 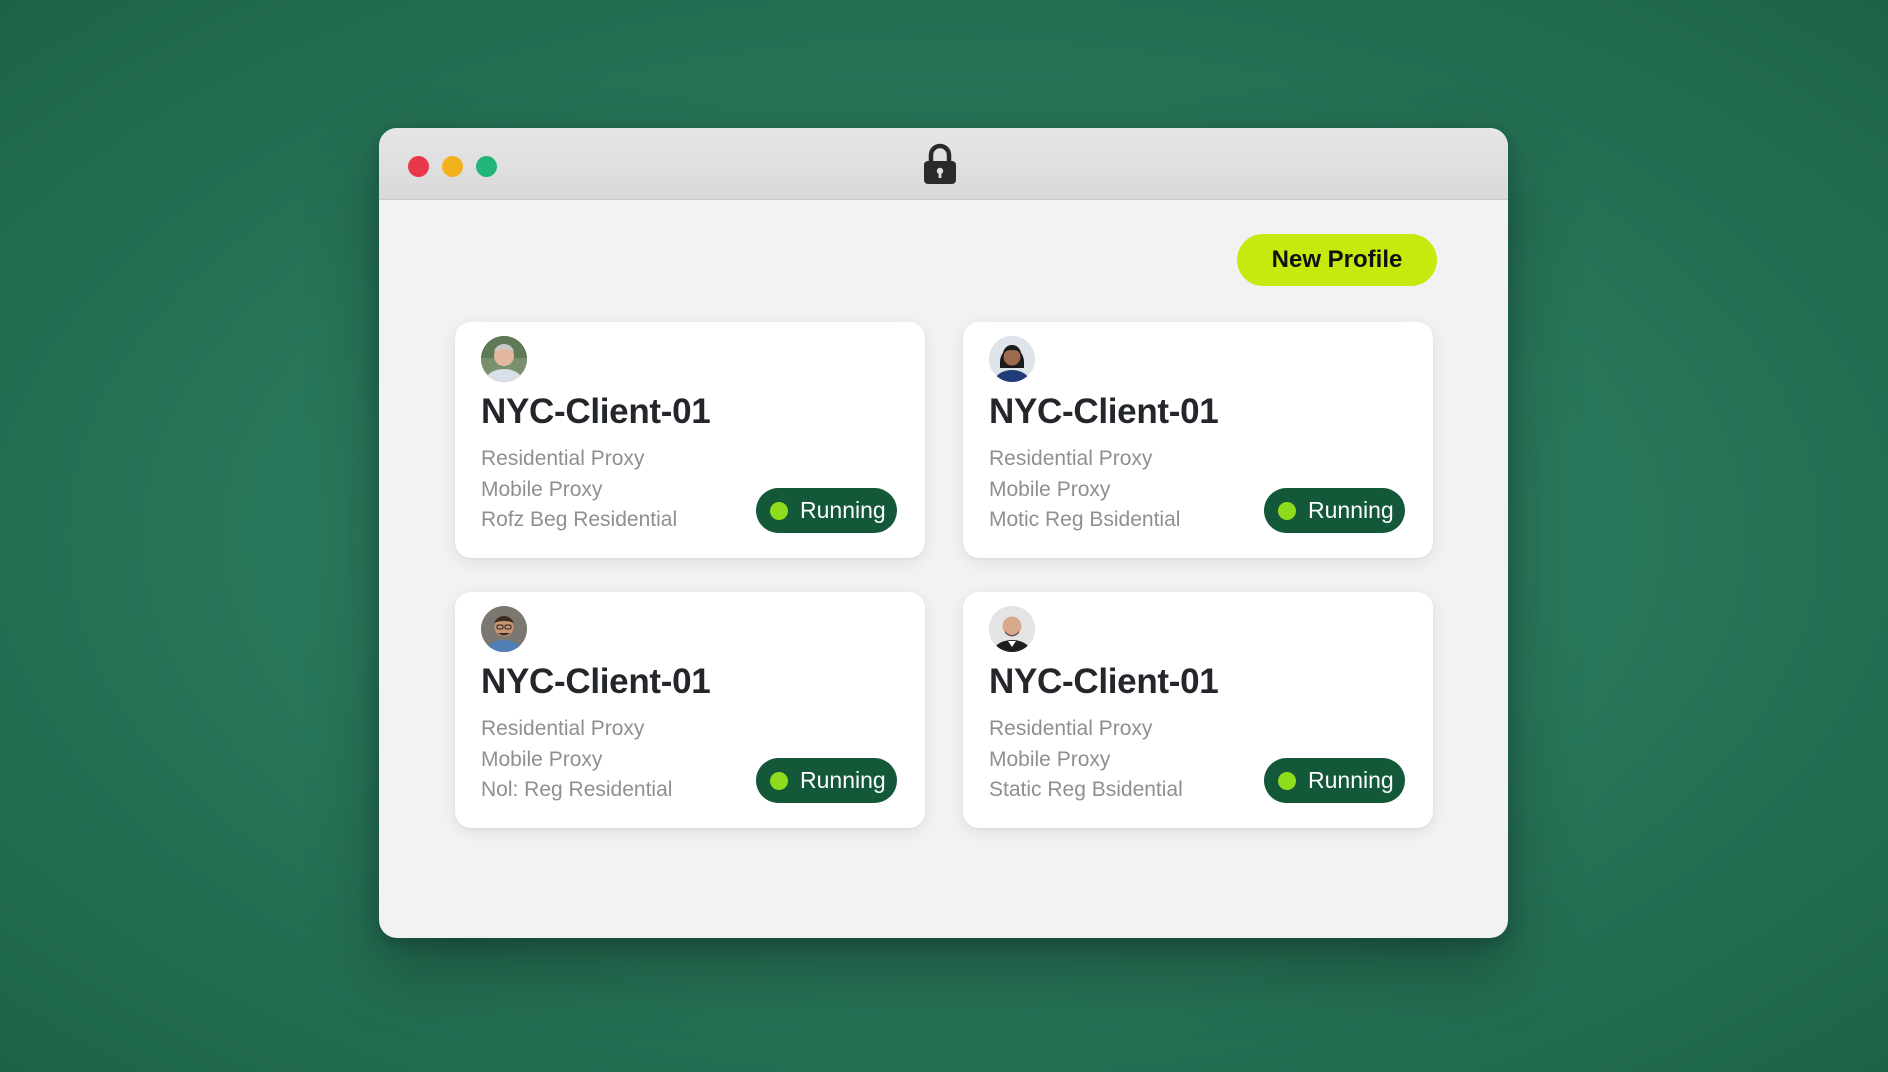 I want to click on lock-icon, so click(x=940, y=163).